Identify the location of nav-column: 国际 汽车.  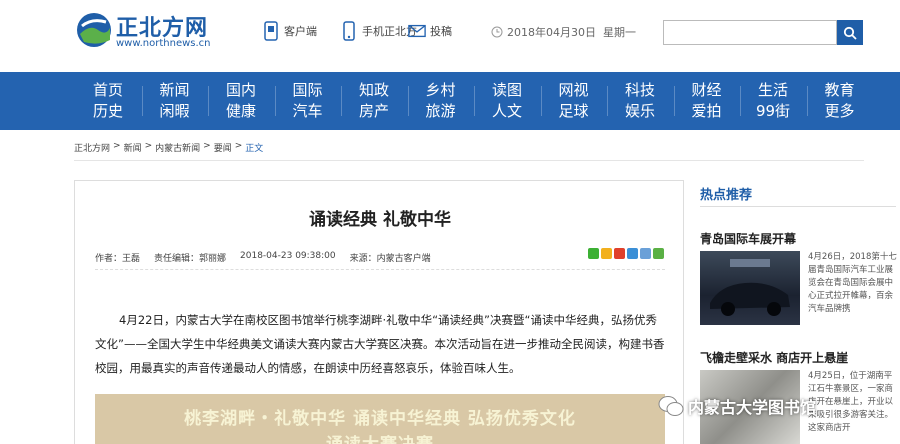
(308, 101).